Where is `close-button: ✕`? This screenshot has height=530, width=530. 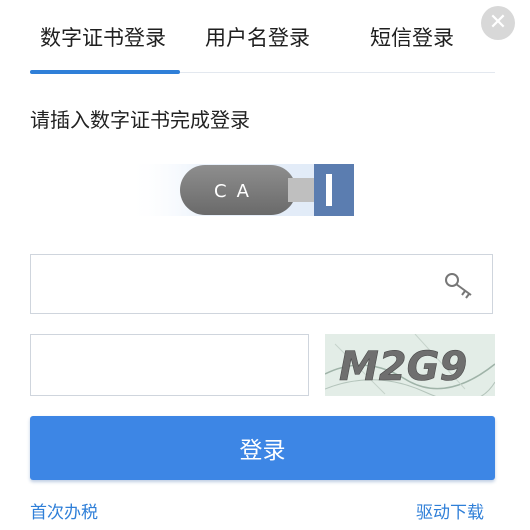 close-button: ✕ is located at coordinates (498, 23).